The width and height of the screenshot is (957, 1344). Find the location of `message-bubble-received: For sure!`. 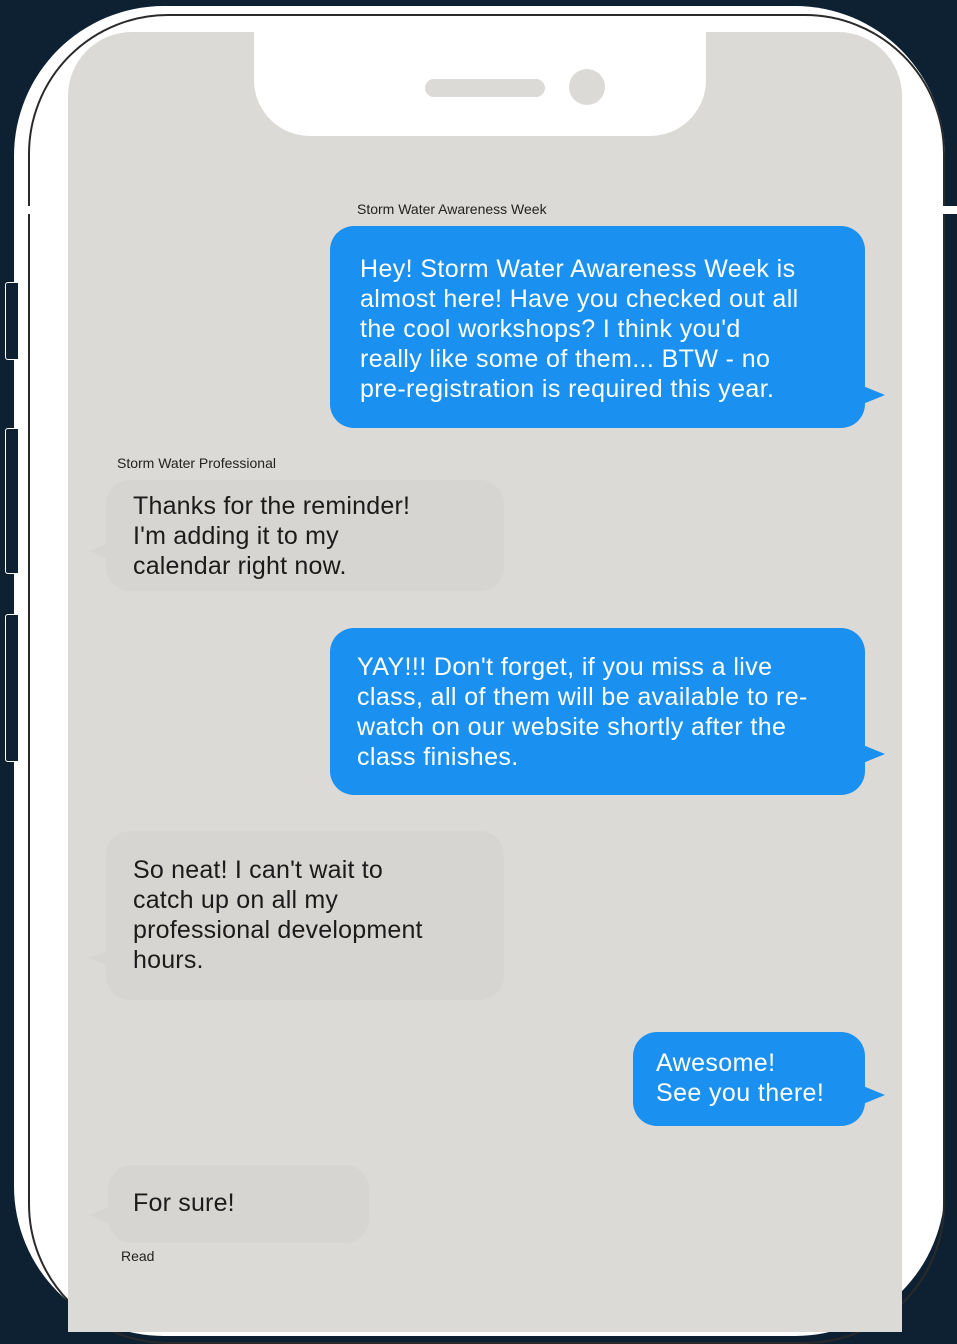

message-bubble-received: For sure! is located at coordinates (238, 1204).